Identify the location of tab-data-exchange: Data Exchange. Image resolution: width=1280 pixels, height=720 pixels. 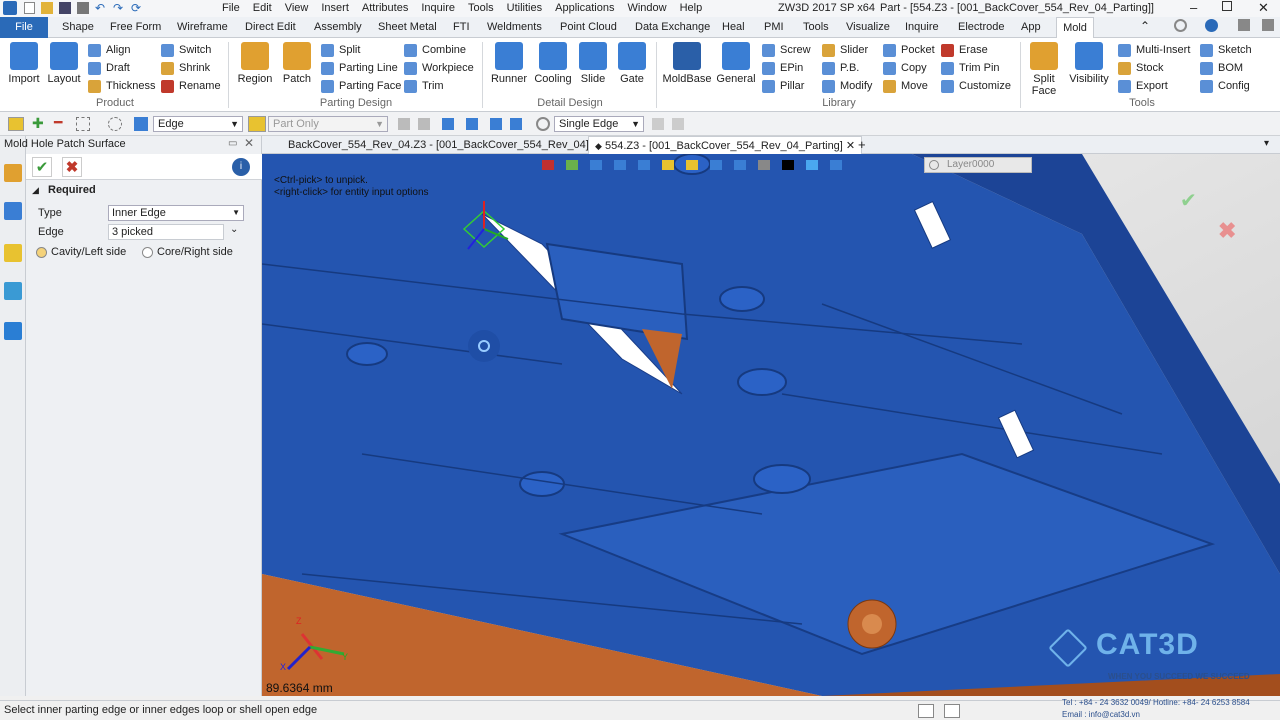
(672, 27).